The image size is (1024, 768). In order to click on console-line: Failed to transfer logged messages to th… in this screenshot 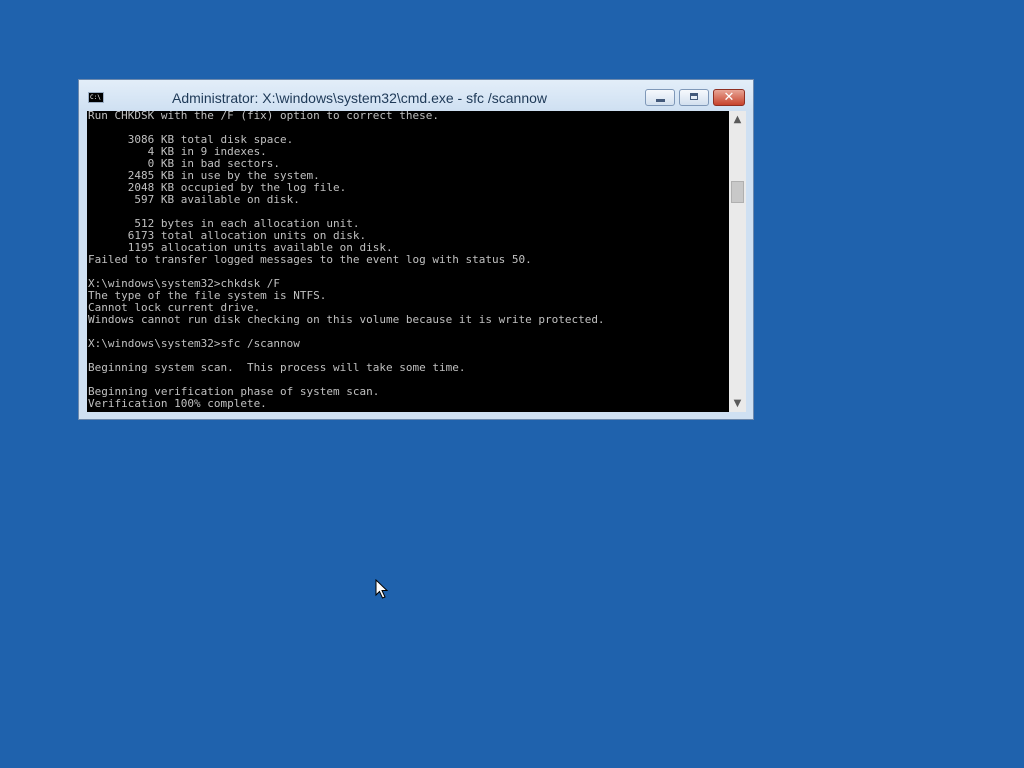, I will do `click(310, 259)`.